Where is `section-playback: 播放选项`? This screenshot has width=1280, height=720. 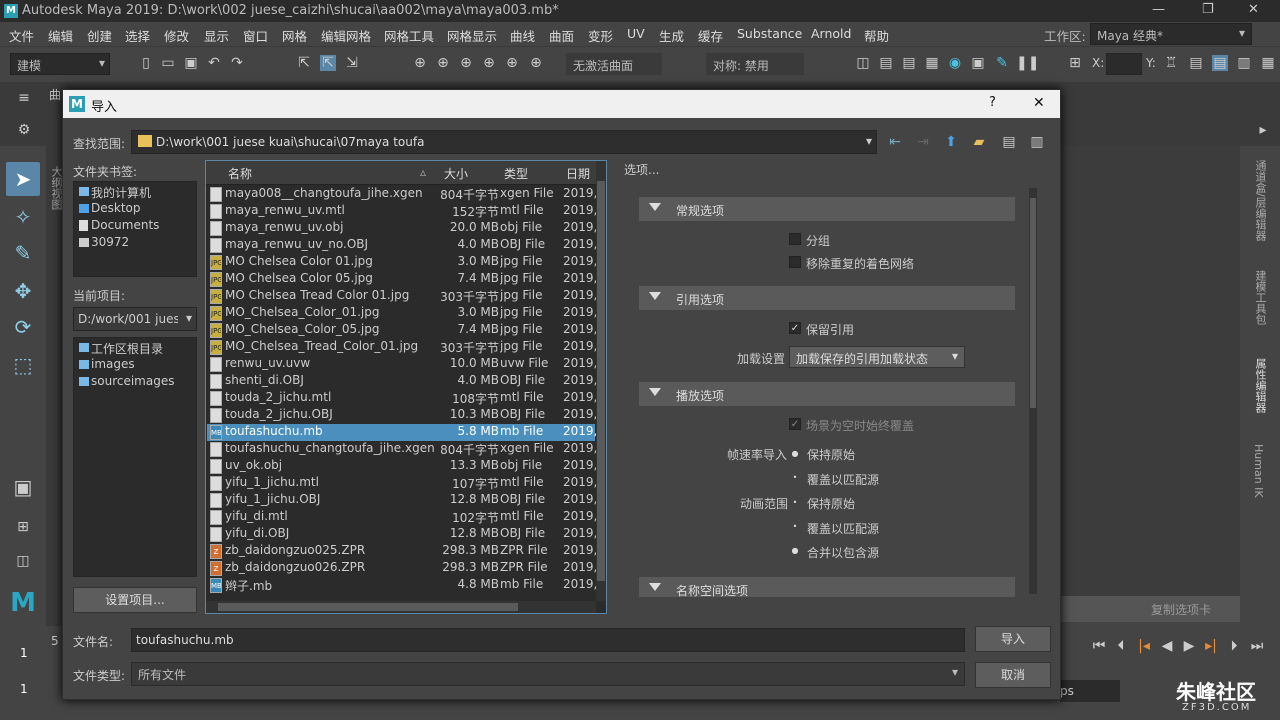 section-playback: 播放选项 is located at coordinates (827, 394).